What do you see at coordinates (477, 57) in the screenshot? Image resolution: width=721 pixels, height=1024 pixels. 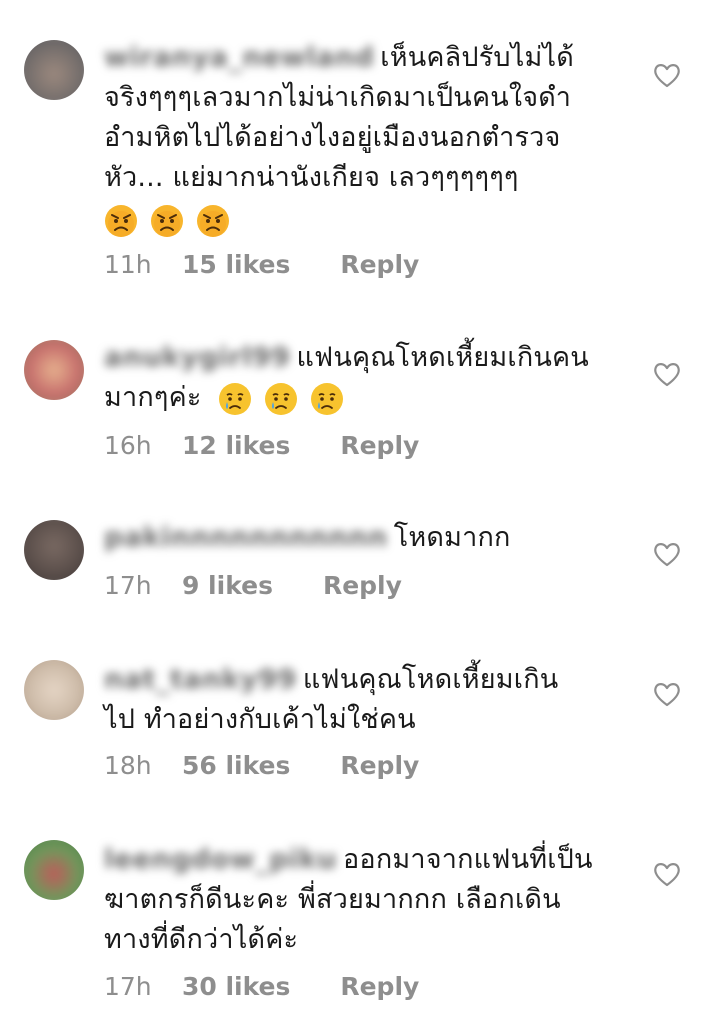 I see `comment-line: เห็นคลิปรับไม่ได้` at bounding box center [477, 57].